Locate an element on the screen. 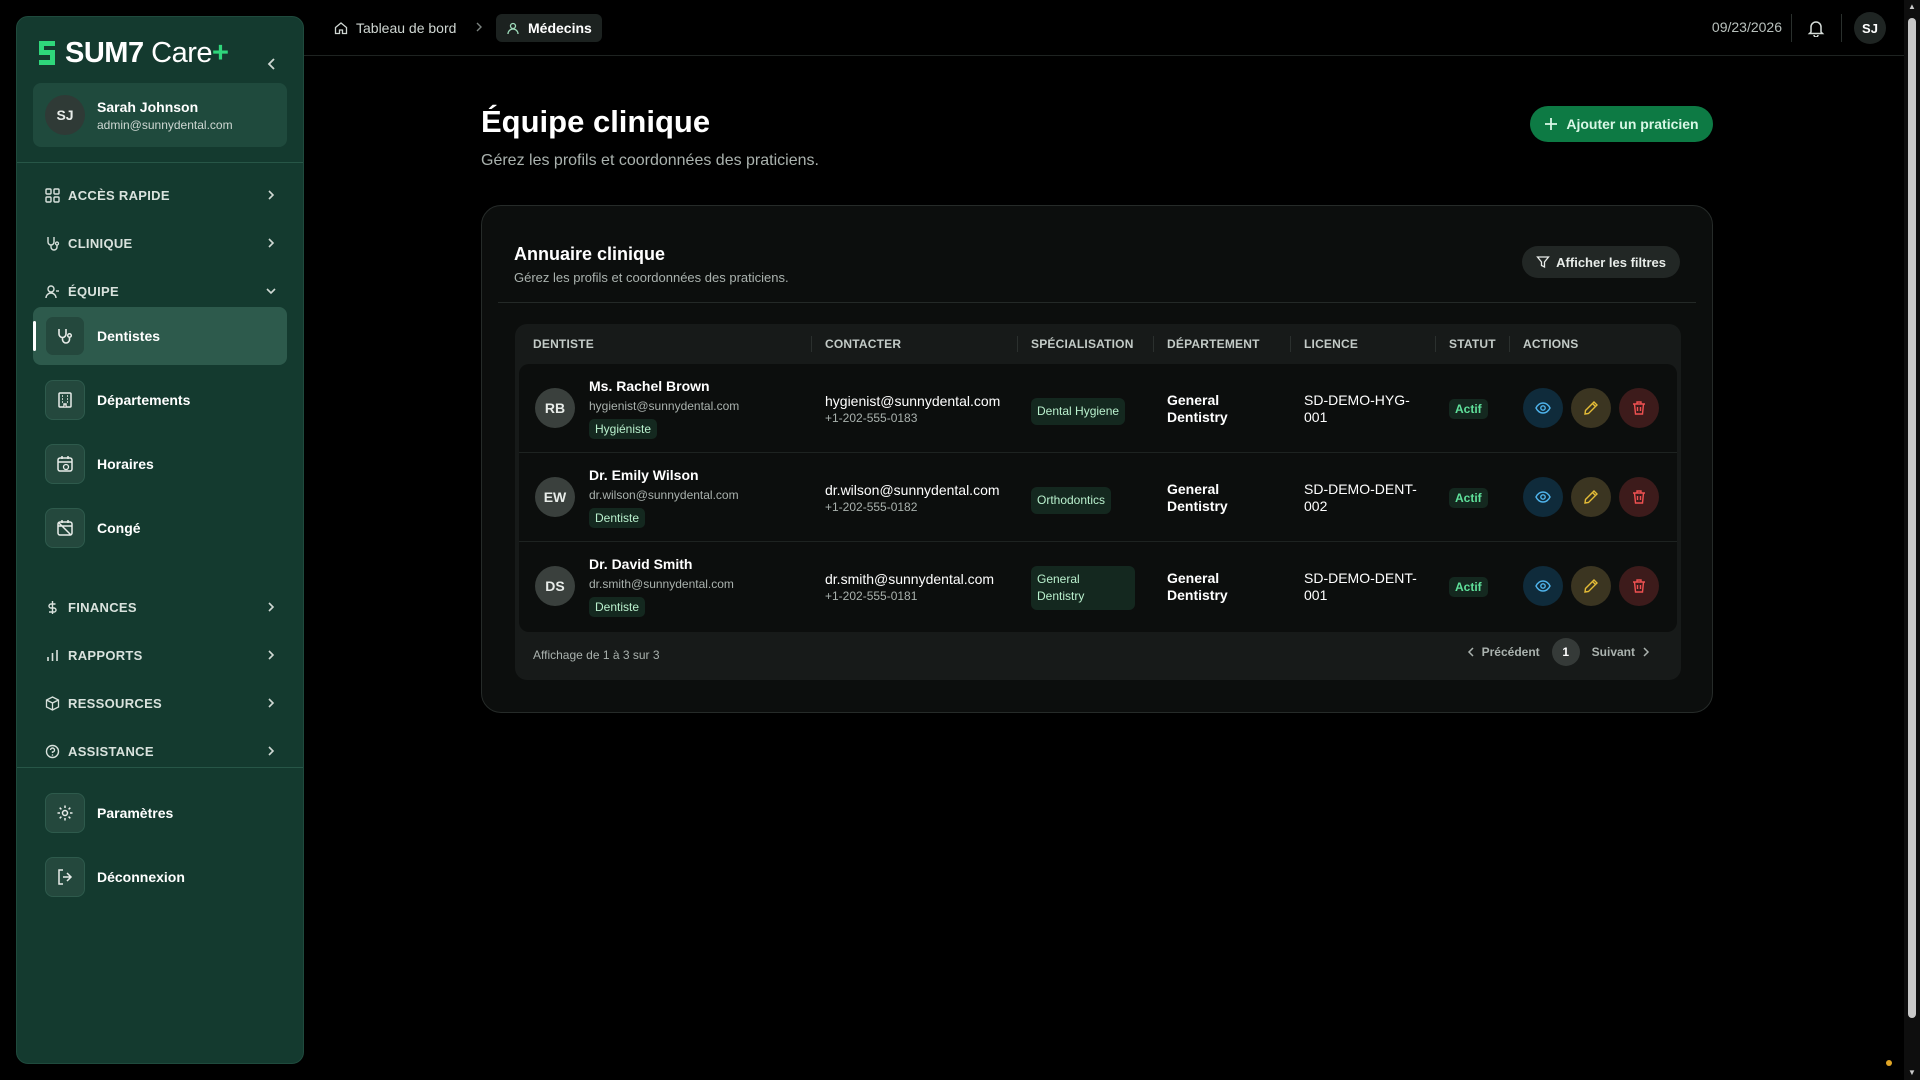 The height and width of the screenshot is (1080, 1920). practitioner-name: Ms. Rachel Brown is located at coordinates (664, 386).